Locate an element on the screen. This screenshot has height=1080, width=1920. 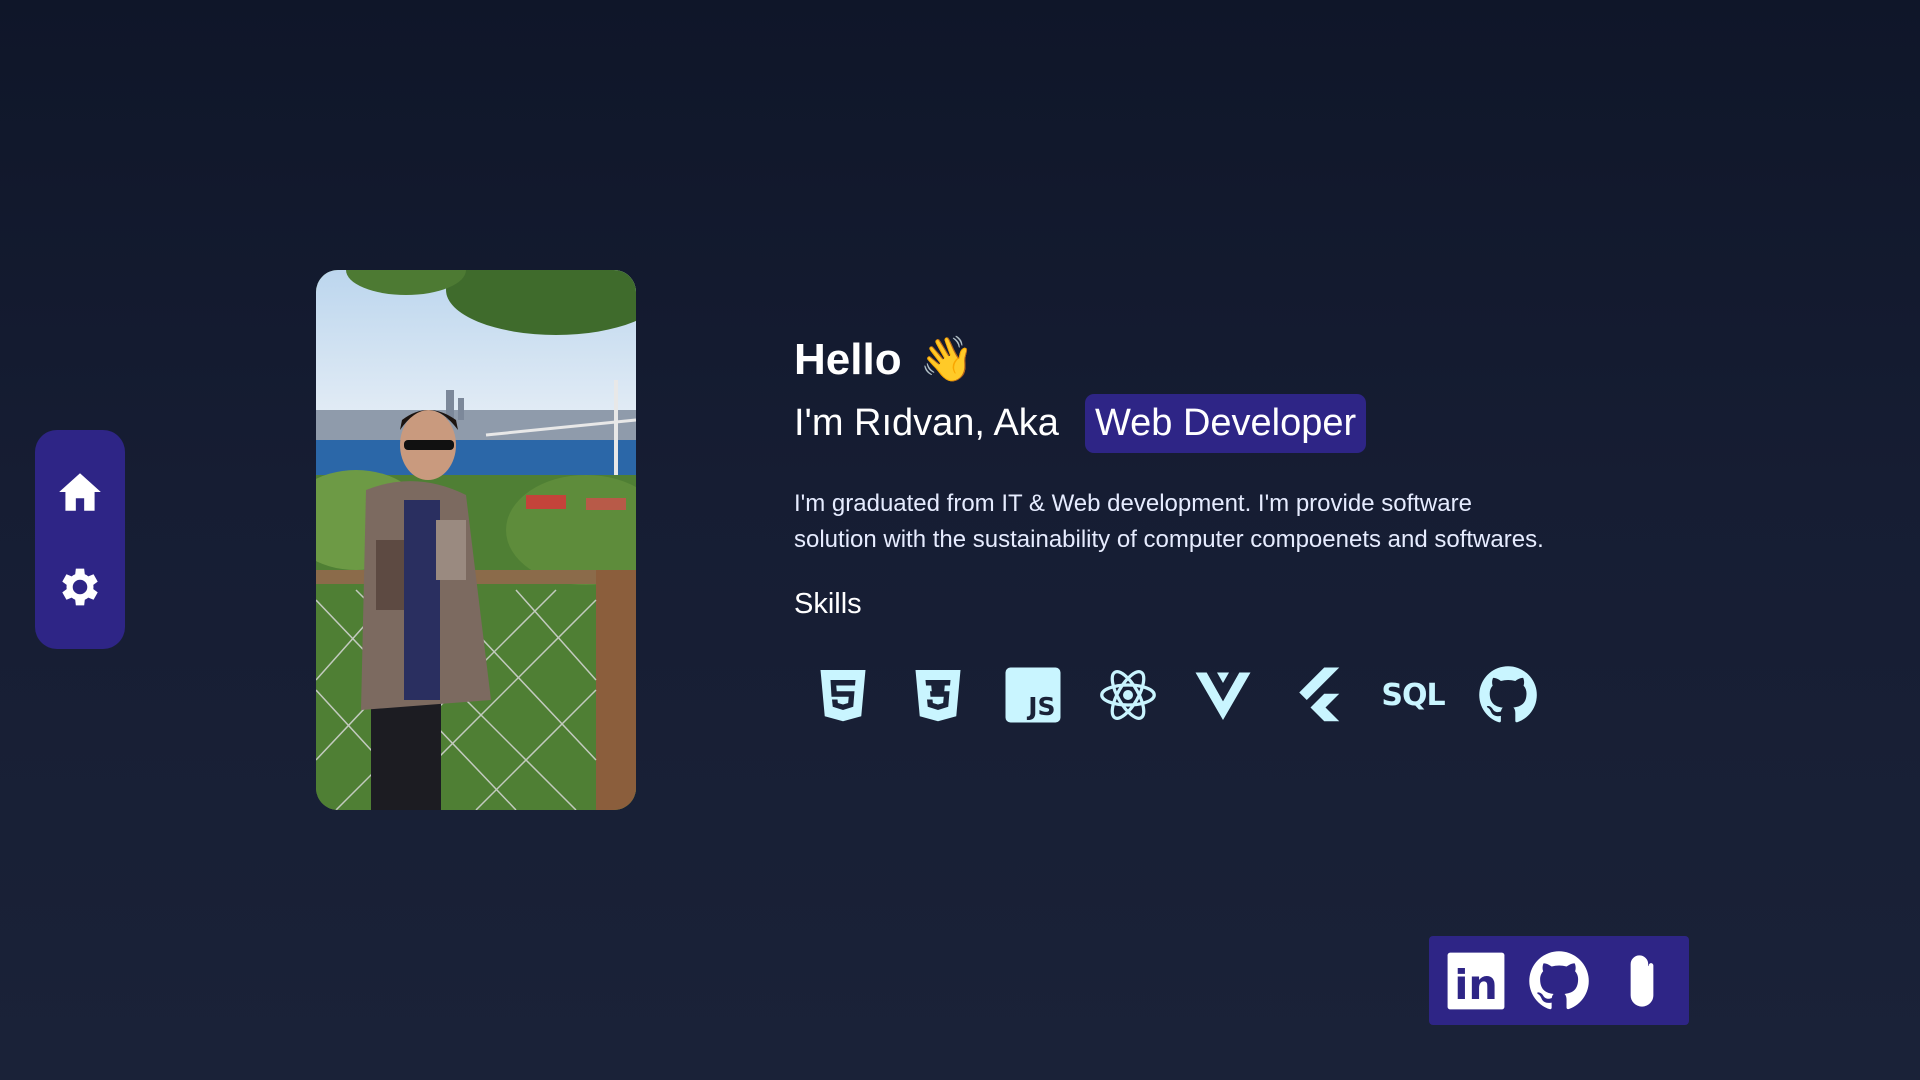
vue-icon is located at coordinates (1223, 696).